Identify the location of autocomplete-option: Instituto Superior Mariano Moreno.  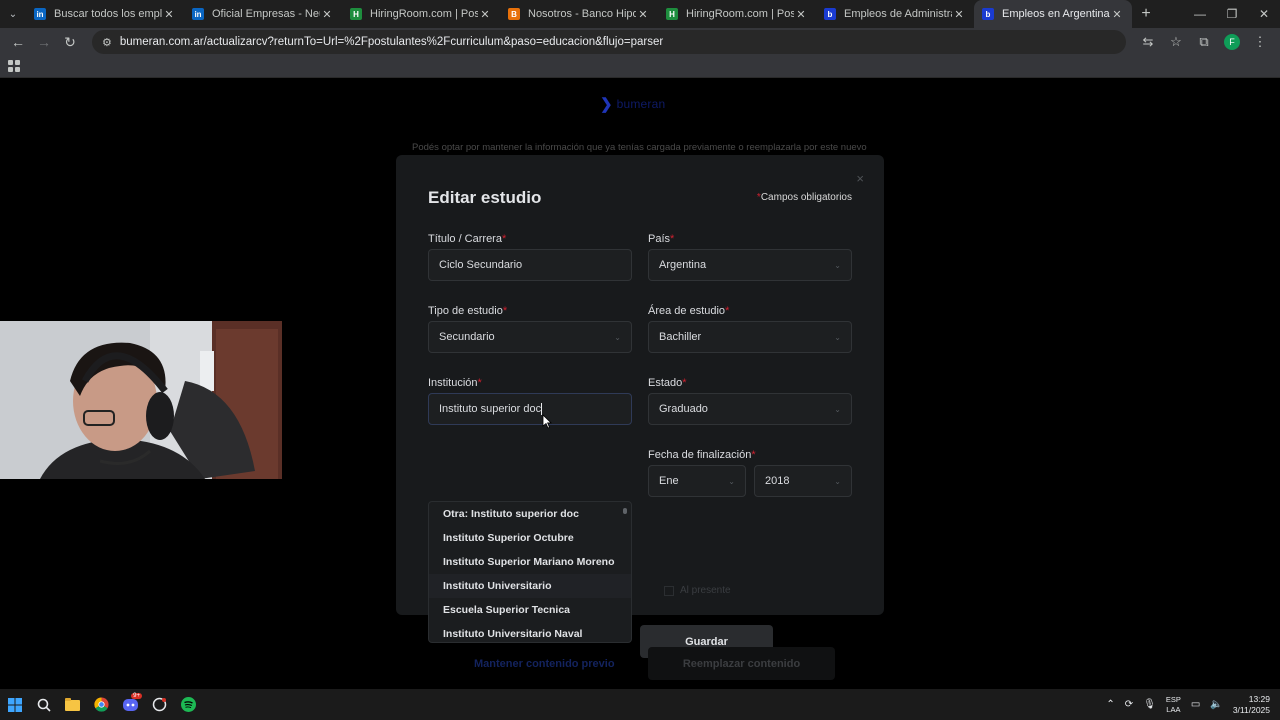
(530, 562).